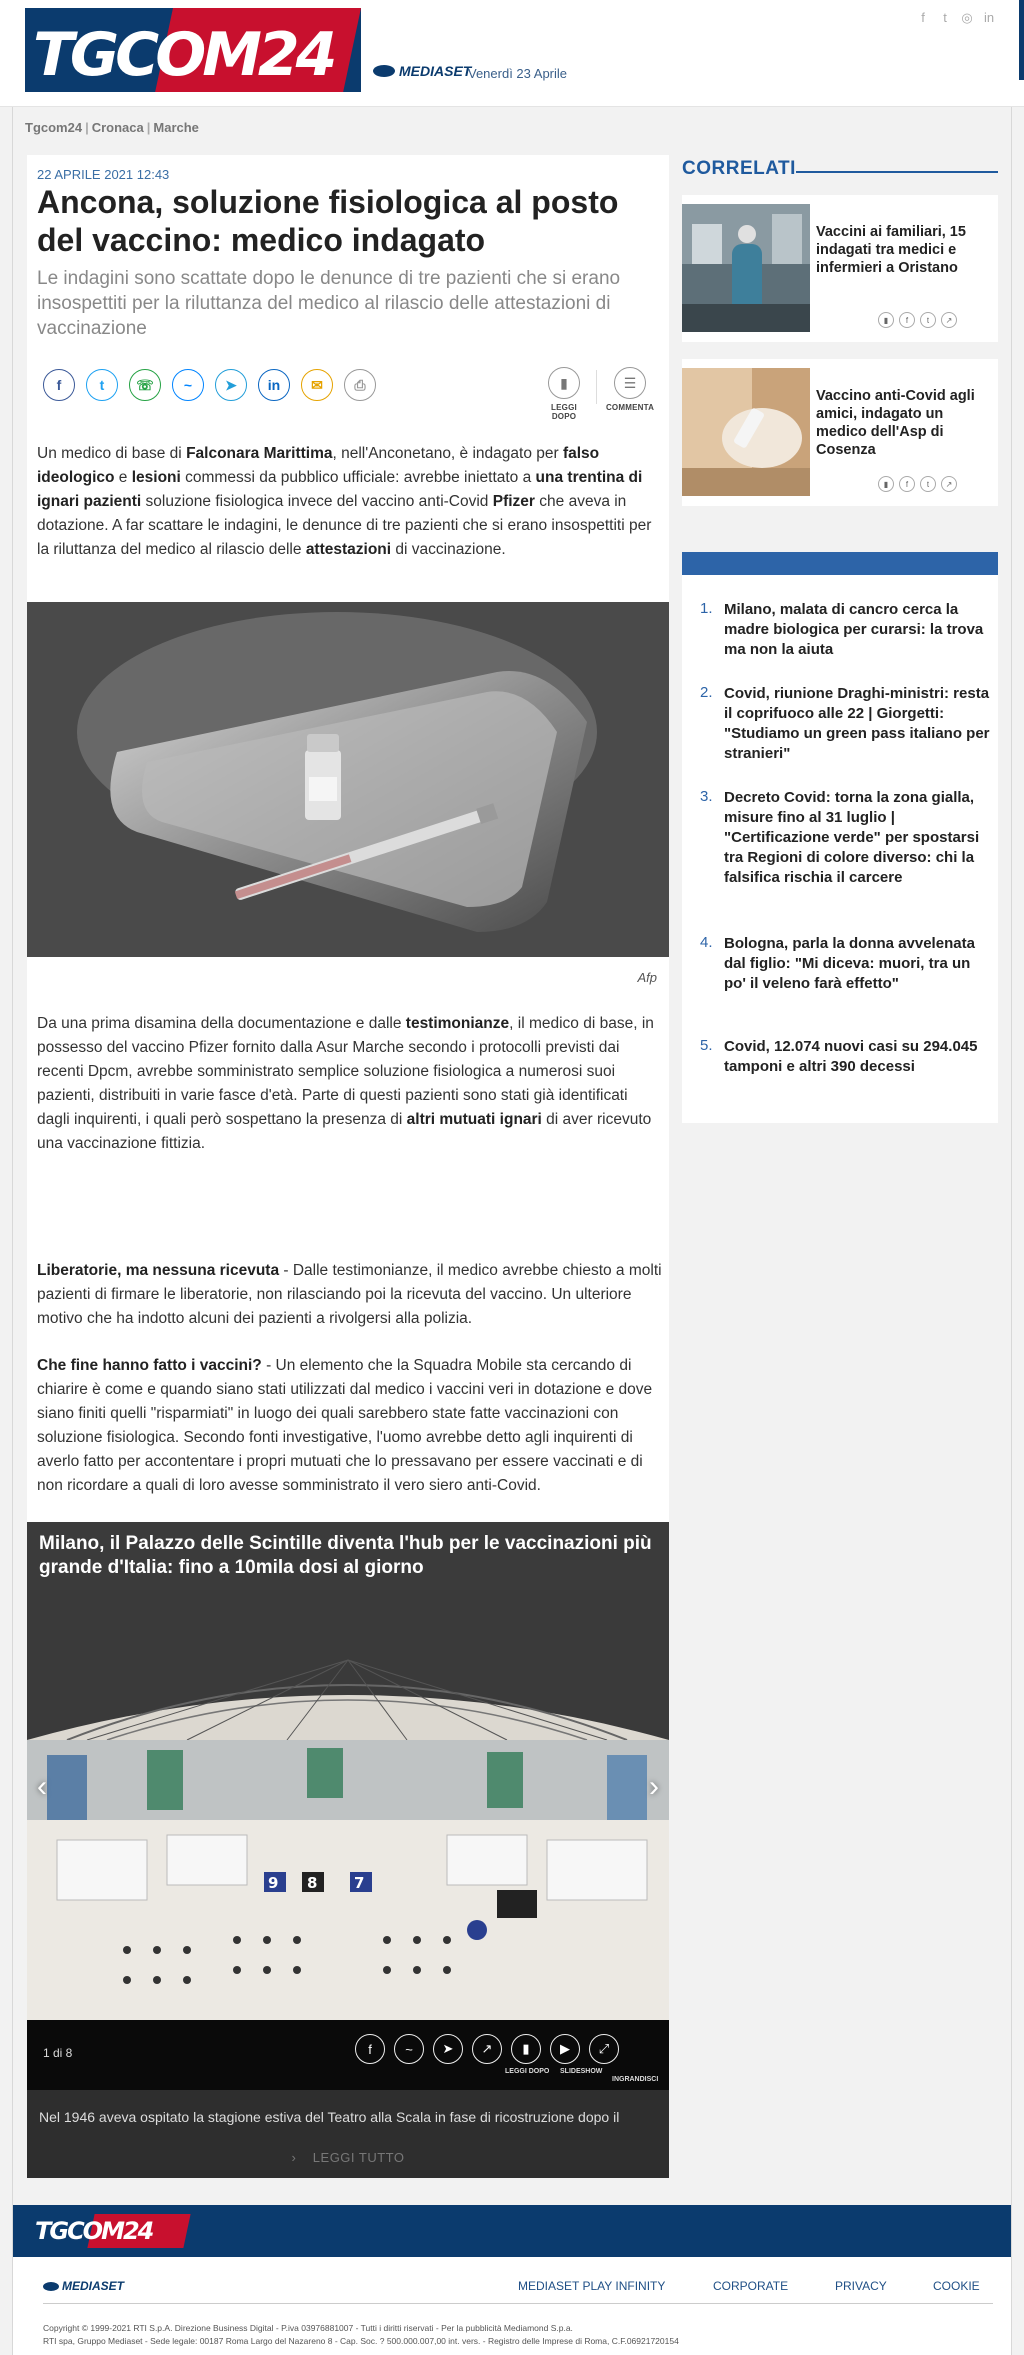 The width and height of the screenshot is (1024, 2355). What do you see at coordinates (83, 2286) in the screenshot?
I see `footer-mediaset-logo: MEDIASET` at bounding box center [83, 2286].